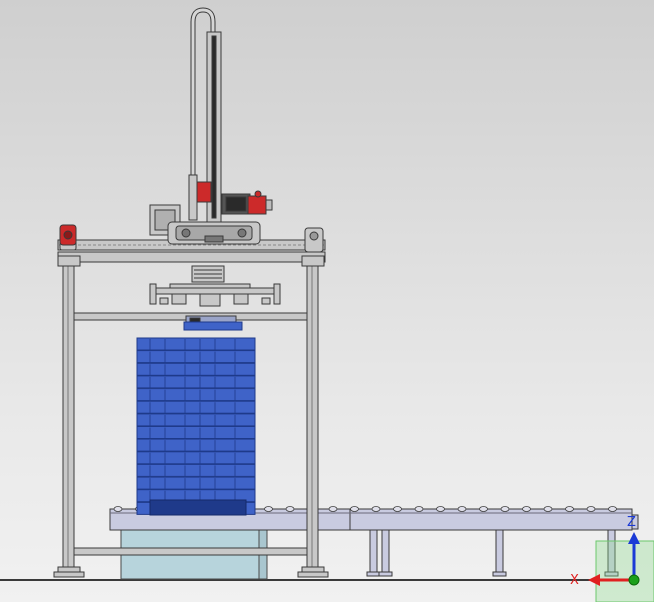 The image size is (654, 602). What do you see at coordinates (624, 571) in the screenshot?
I see `triad-box` at bounding box center [624, 571].